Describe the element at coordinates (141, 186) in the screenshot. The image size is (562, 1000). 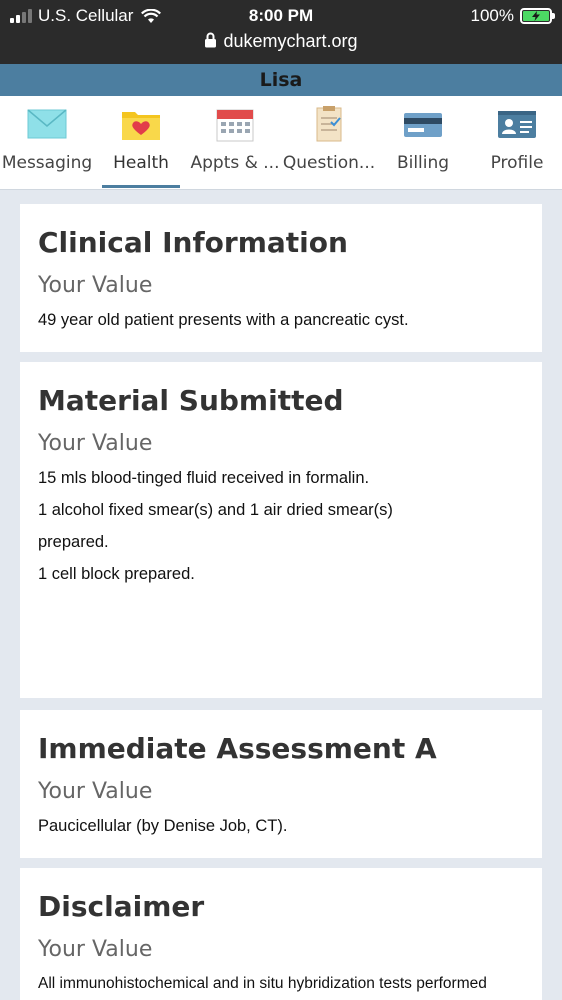
I see `active-tab-indicator` at that location.